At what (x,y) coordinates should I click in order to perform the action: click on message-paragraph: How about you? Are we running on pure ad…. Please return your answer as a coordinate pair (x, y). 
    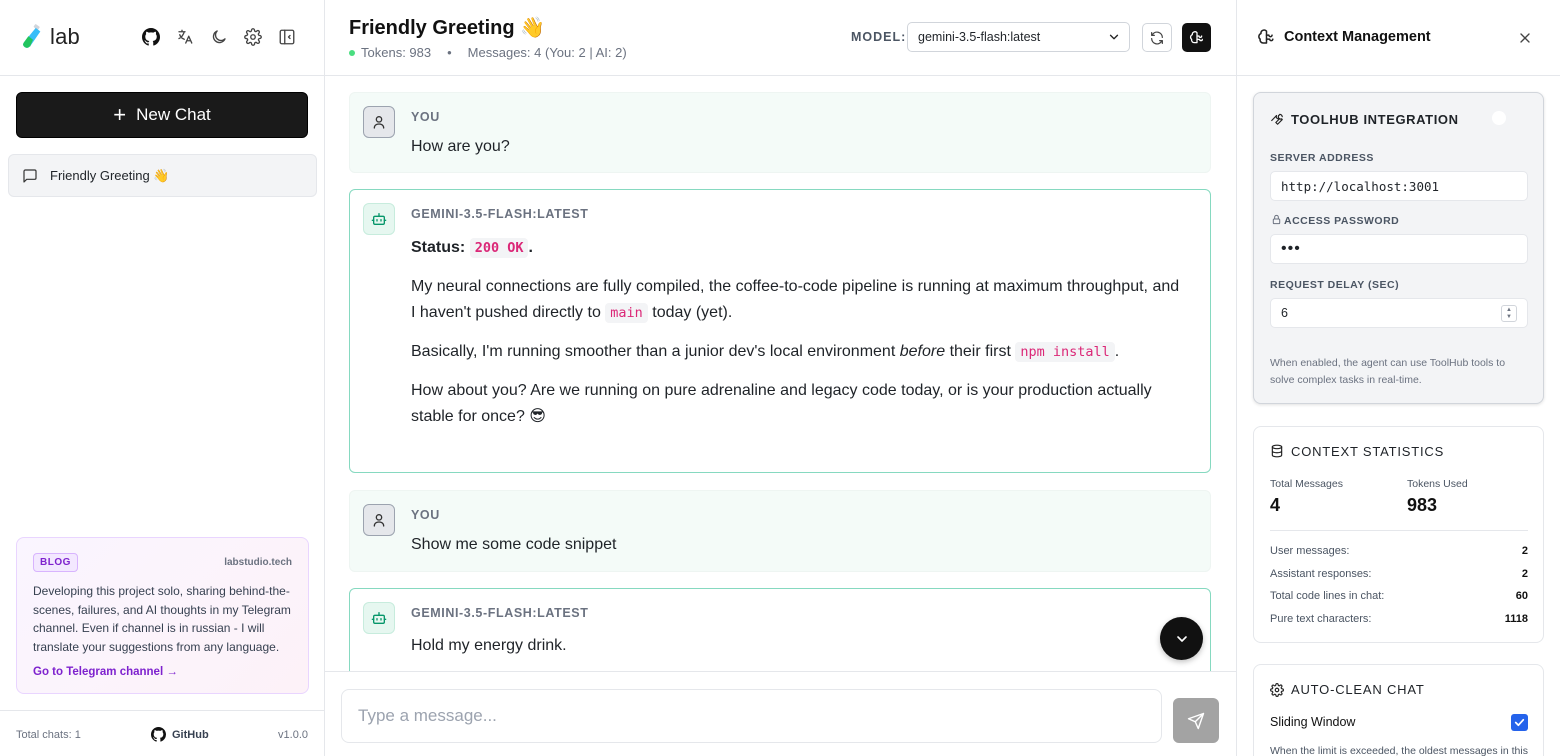
    Looking at the image, I should click on (781, 403).